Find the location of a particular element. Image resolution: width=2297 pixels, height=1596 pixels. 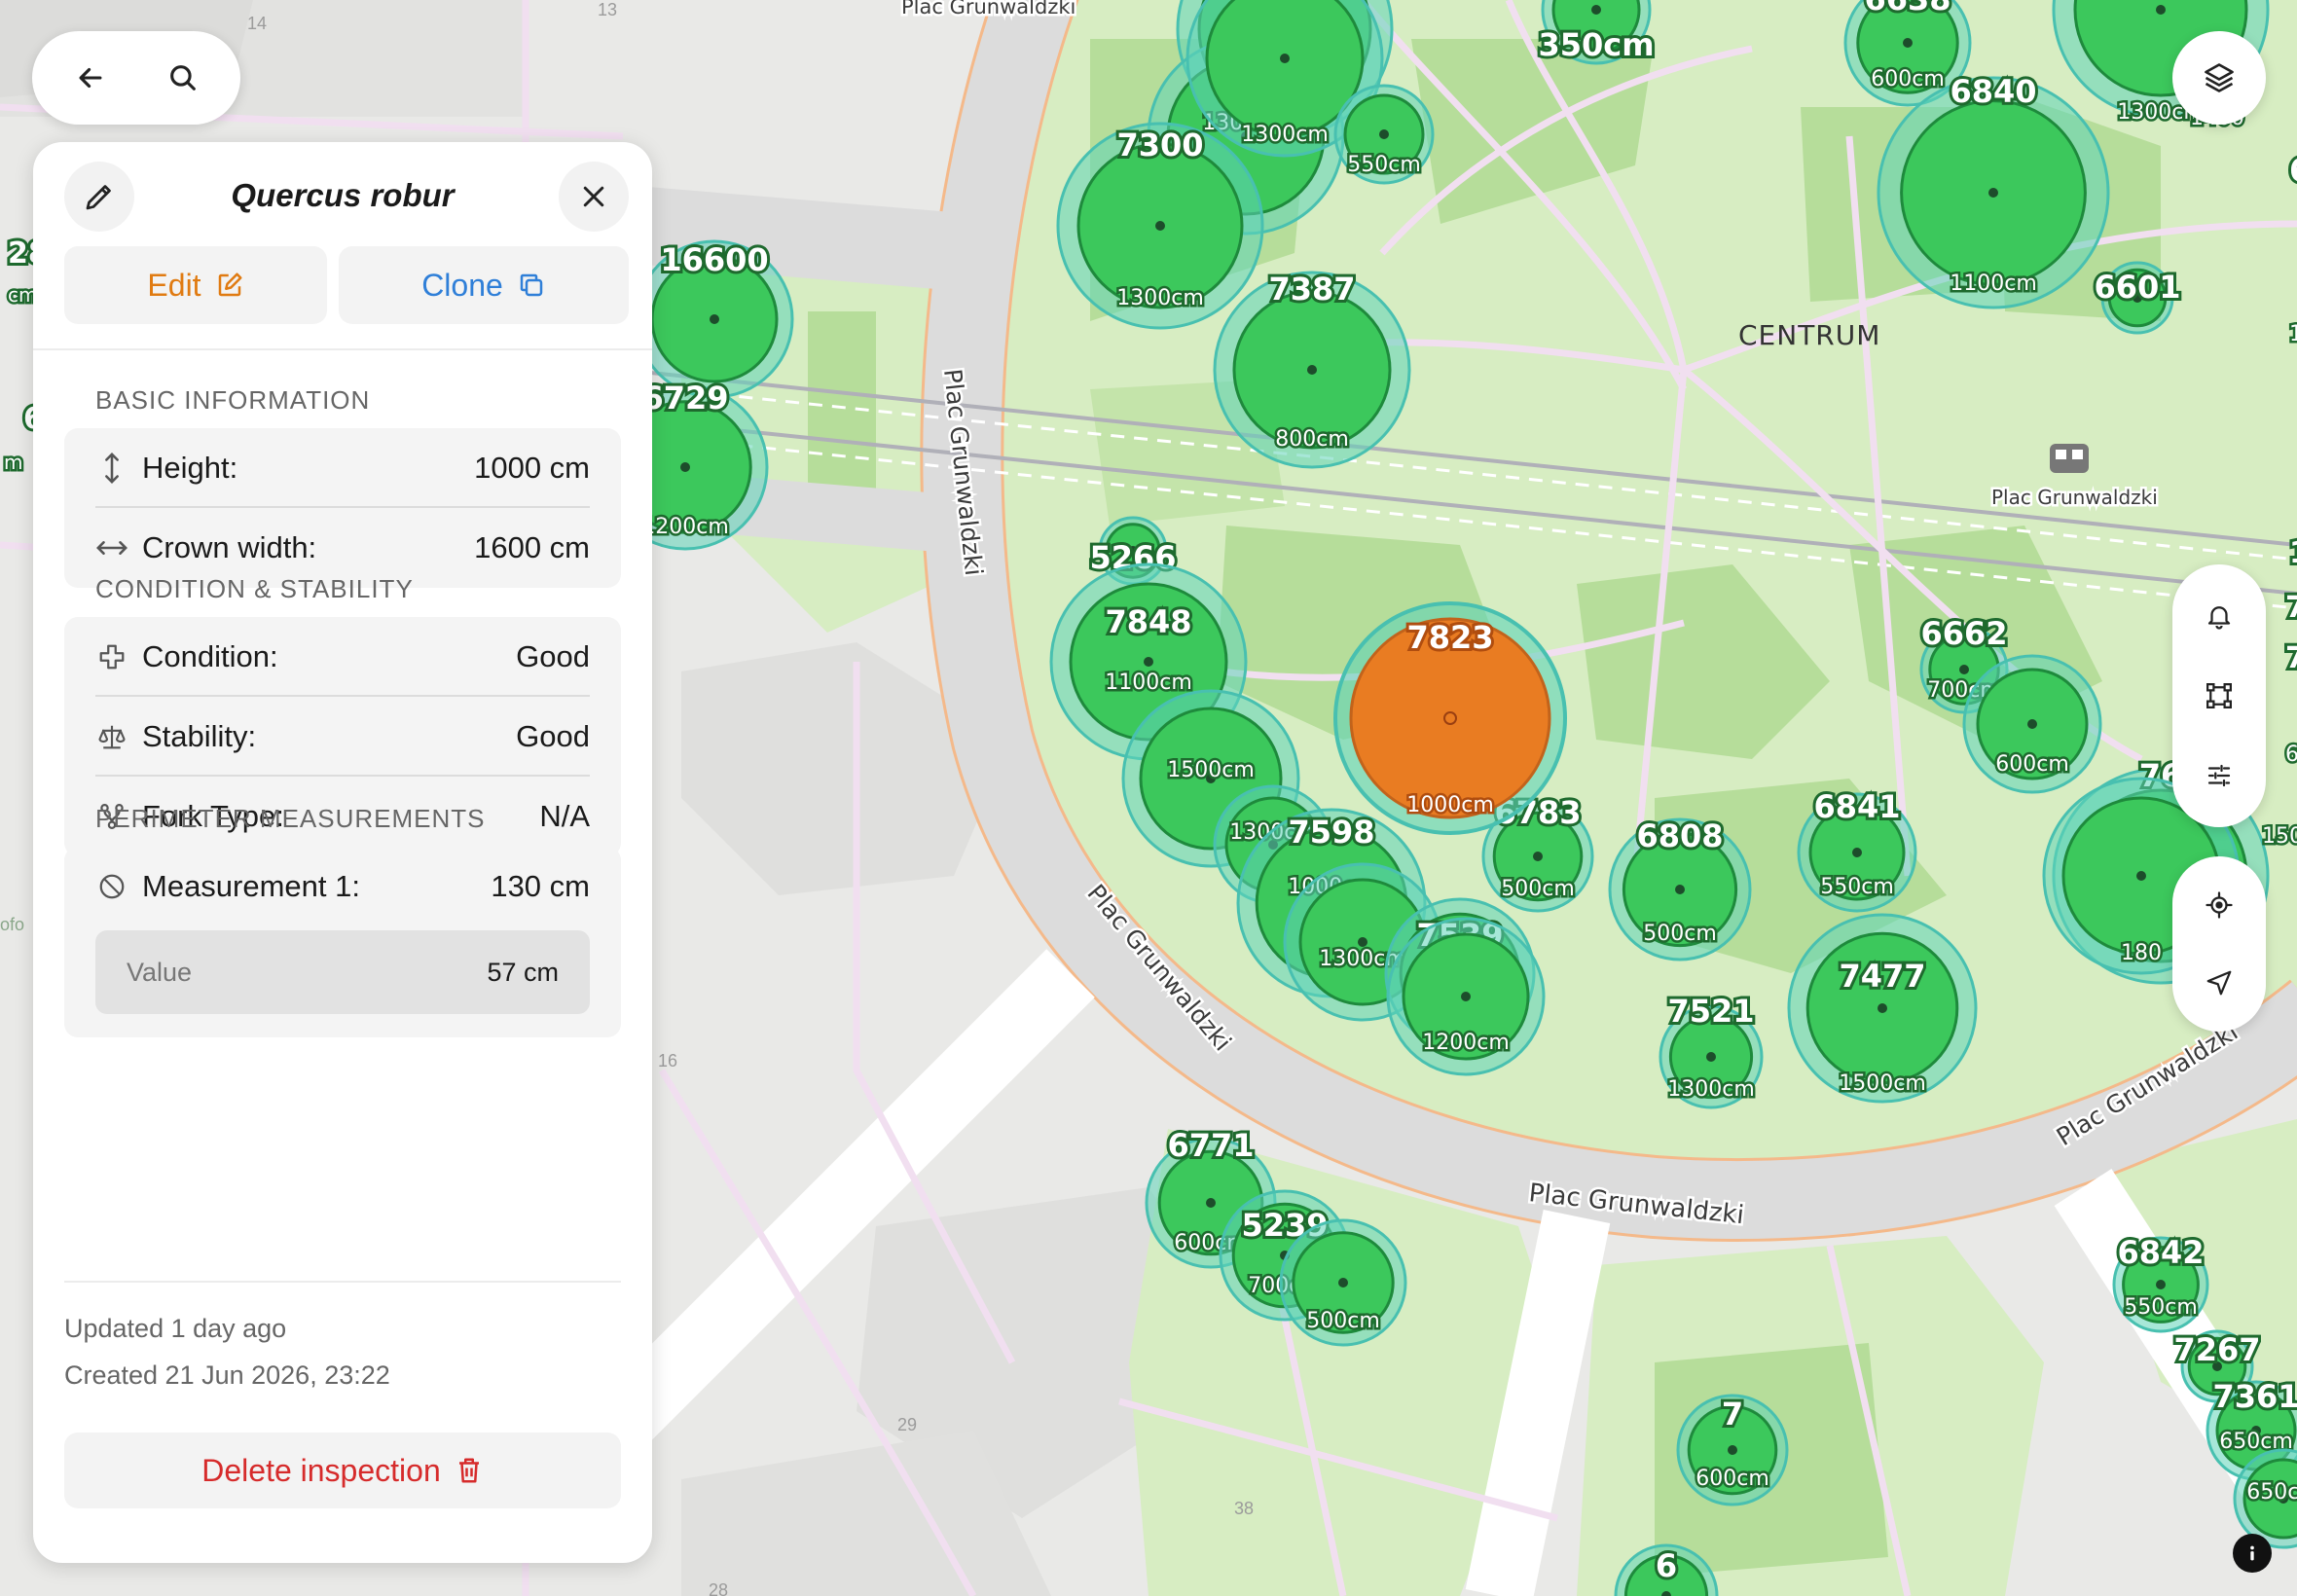

navigate-button is located at coordinates (2219, 983).